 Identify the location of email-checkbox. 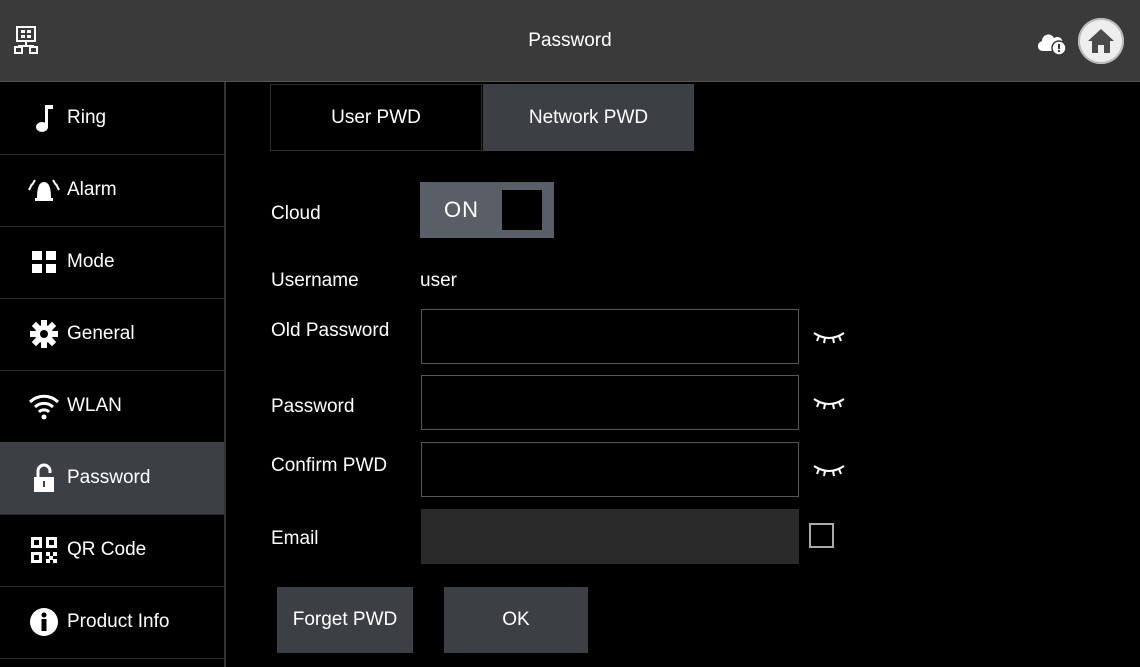
(821, 535).